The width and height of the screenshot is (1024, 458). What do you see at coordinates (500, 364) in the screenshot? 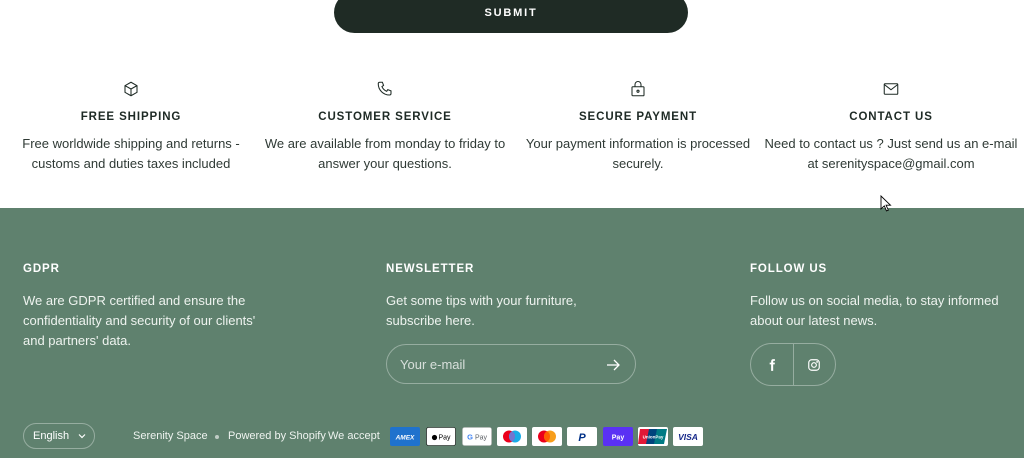
I see `email-input` at bounding box center [500, 364].